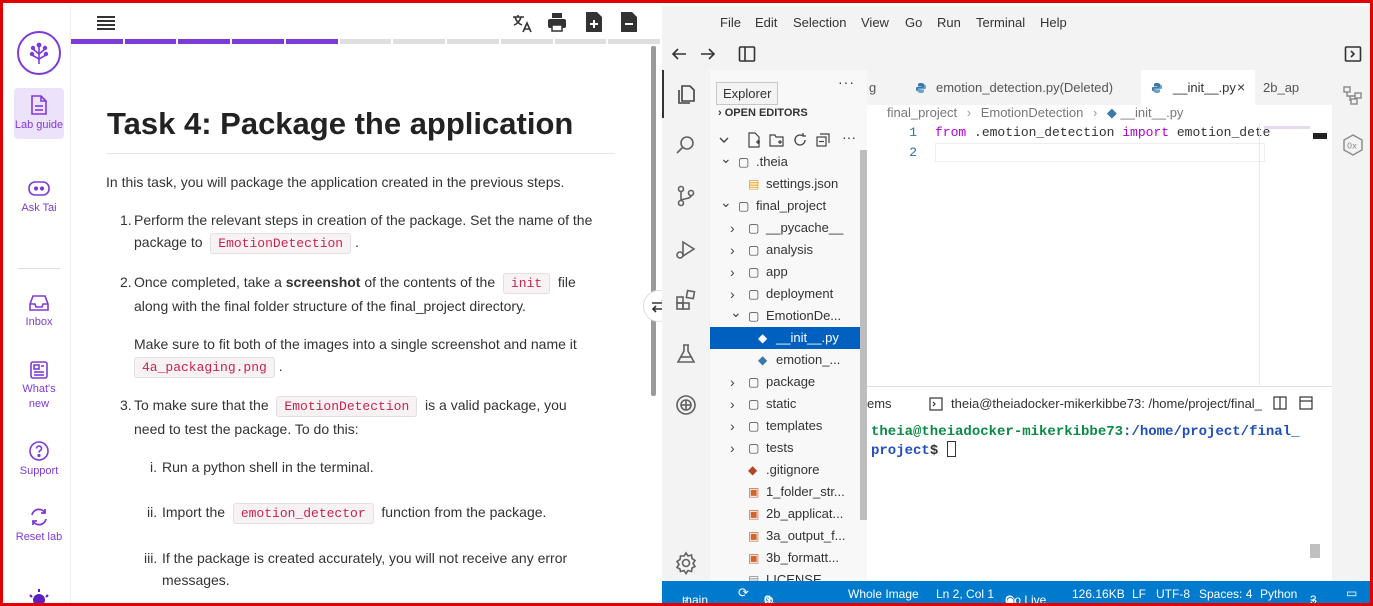 This screenshot has width=1373, height=606. What do you see at coordinates (785, 470) in the screenshot?
I see `tree-item: ◆ .gitignore` at bounding box center [785, 470].